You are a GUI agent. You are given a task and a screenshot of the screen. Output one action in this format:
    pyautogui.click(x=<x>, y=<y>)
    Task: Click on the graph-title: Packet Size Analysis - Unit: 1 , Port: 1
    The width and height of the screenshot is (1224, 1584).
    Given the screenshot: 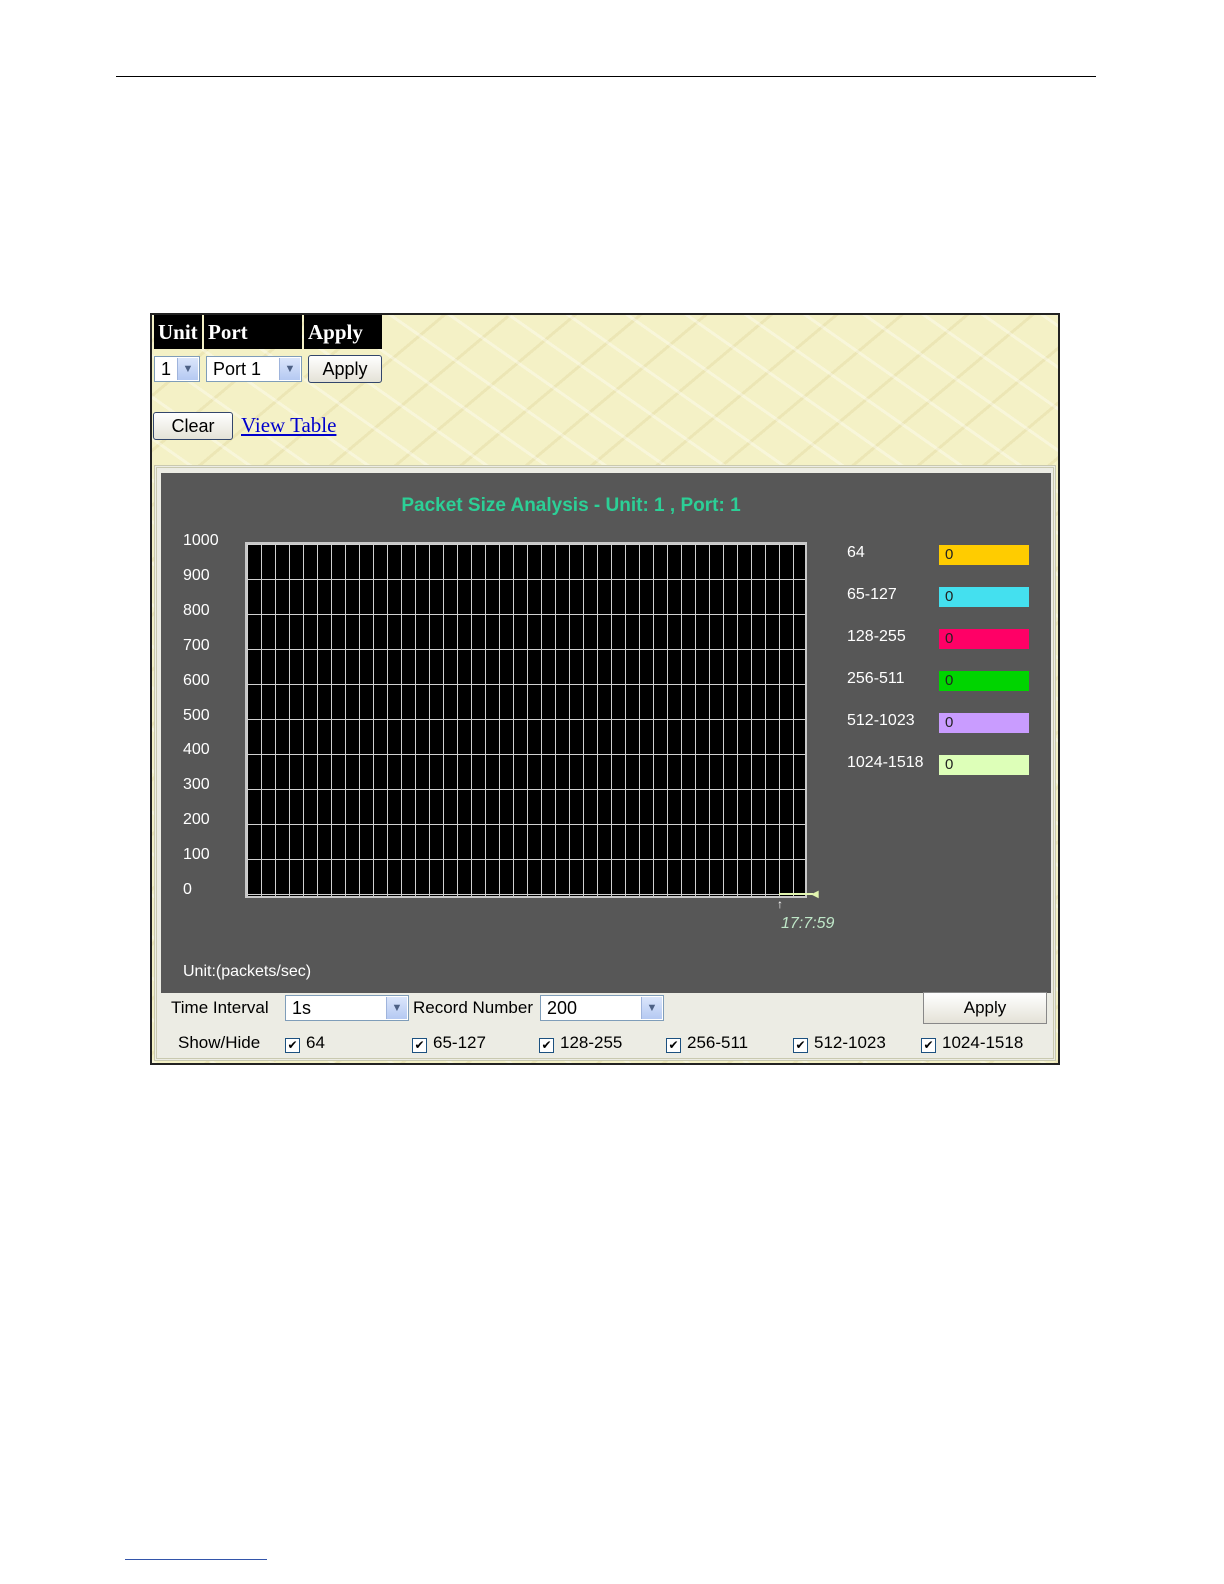 What is the action you would take?
    pyautogui.click(x=571, y=505)
    